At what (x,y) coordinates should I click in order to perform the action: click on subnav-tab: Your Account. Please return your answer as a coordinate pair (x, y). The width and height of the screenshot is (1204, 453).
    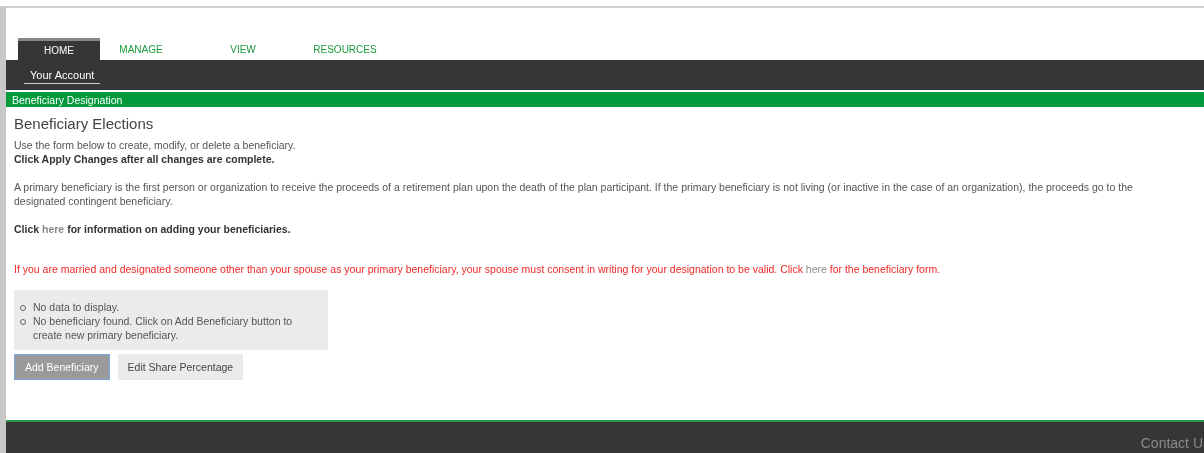
    Looking at the image, I should click on (62, 75).